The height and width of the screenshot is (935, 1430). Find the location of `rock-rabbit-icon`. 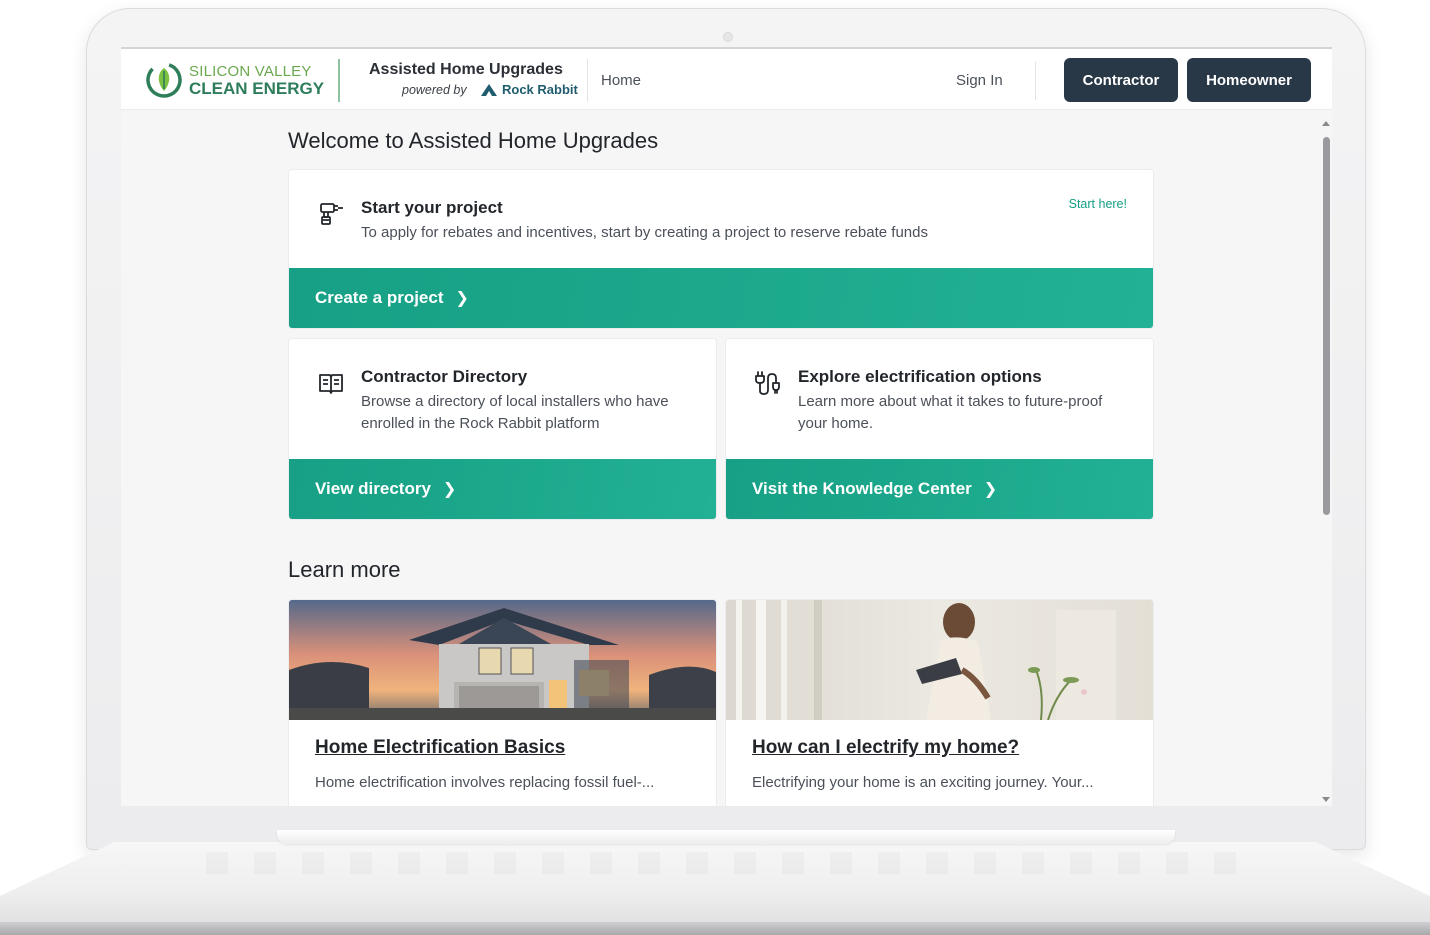

rock-rabbit-icon is located at coordinates (489, 90).